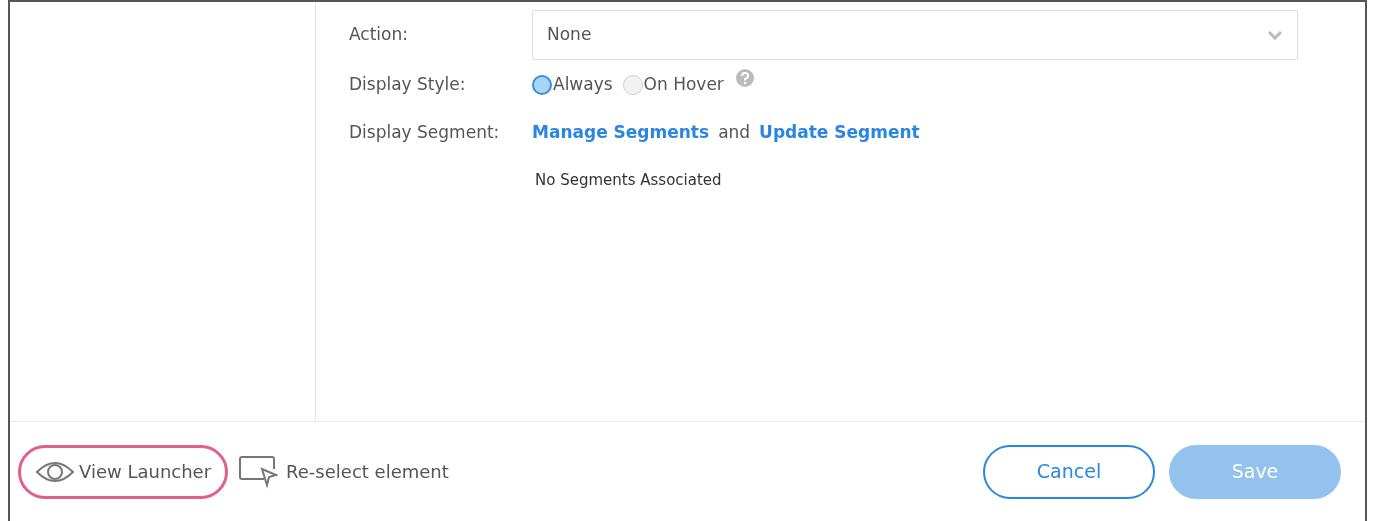 The image size is (1375, 521). I want to click on segment-link: Update Segment, so click(839, 133).